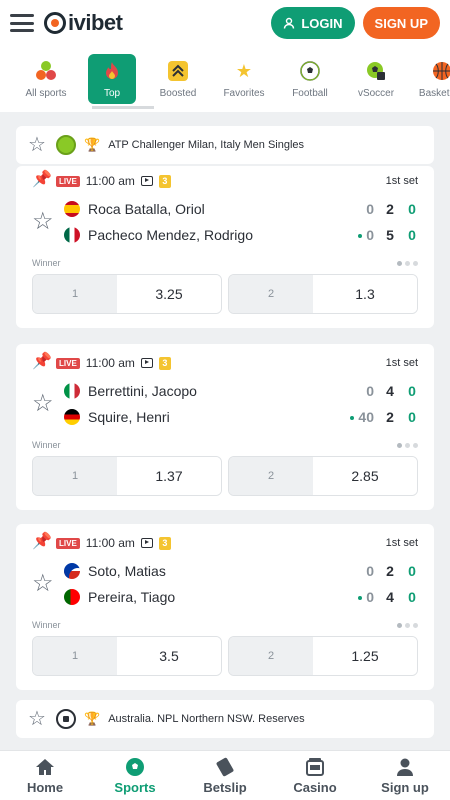 This screenshot has height=800, width=450. I want to click on sport-vsoccer: vSoccer, so click(376, 79).